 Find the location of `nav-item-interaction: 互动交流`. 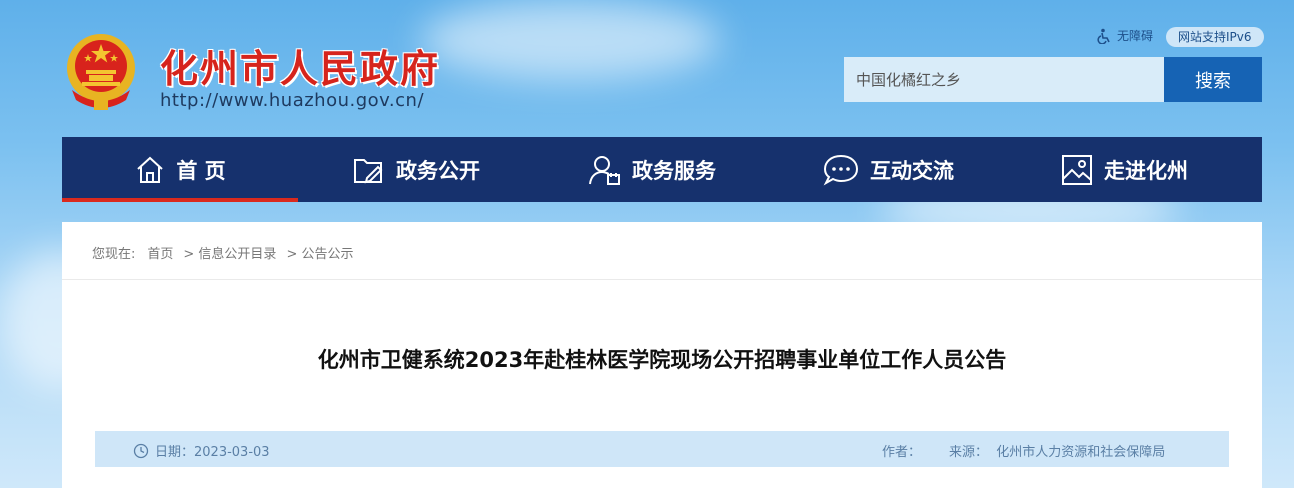

nav-item-interaction: 互动交流 is located at coordinates (888, 169).